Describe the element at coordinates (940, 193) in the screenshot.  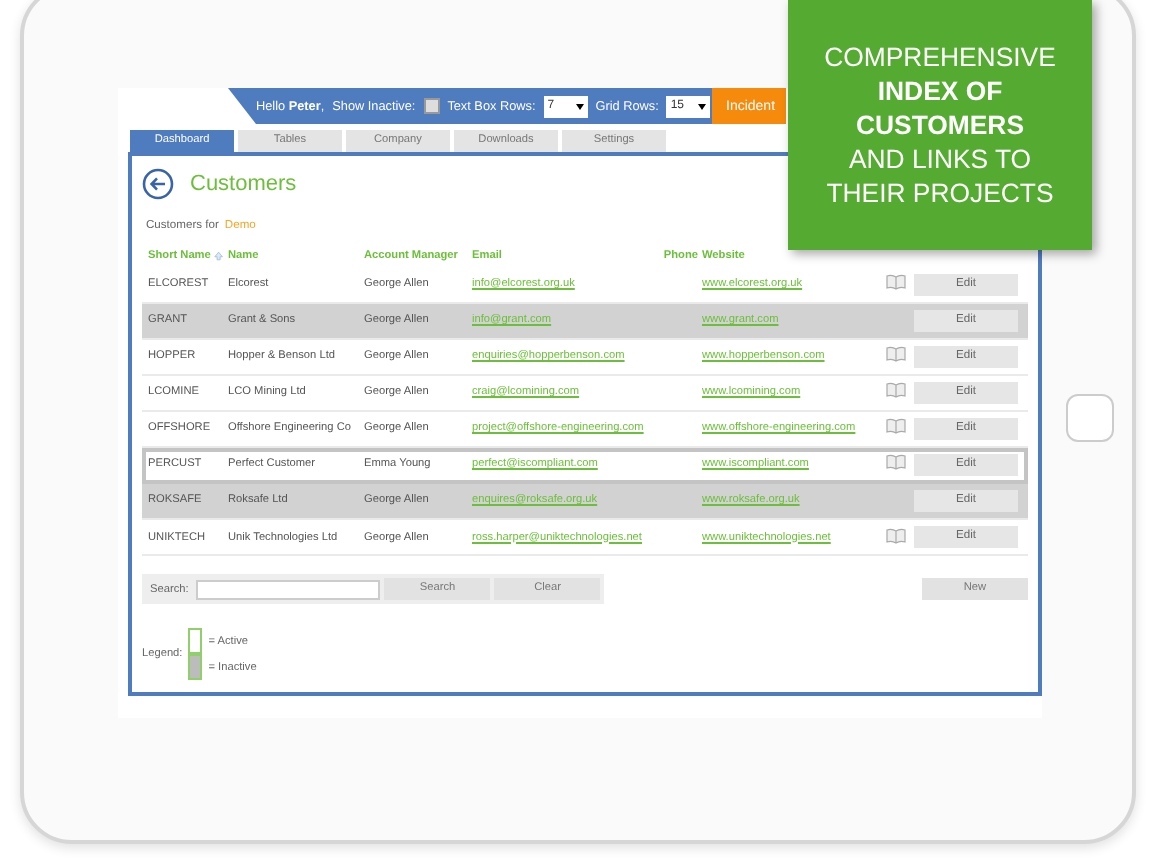
I see `callout-text: THEIR PROJECTS` at that location.